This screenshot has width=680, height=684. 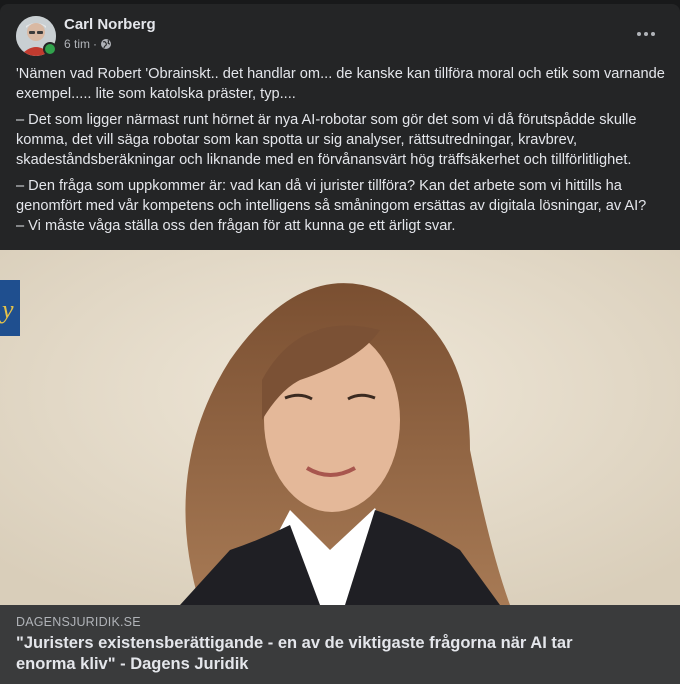 What do you see at coordinates (78, 622) in the screenshot?
I see `link-domain: DAGENSJURIDIK.SE` at bounding box center [78, 622].